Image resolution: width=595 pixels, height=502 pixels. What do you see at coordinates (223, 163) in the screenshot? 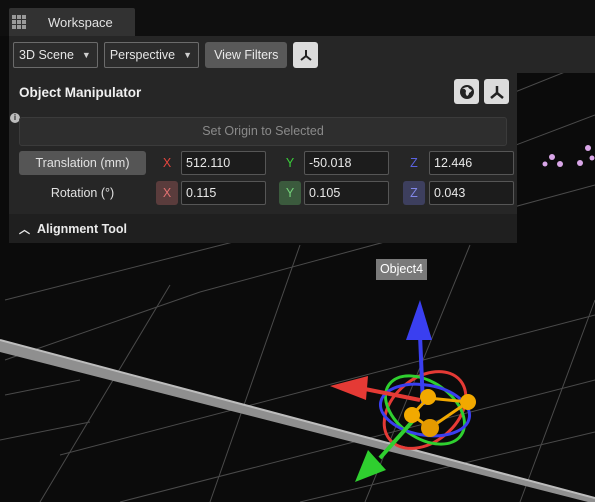
I see `translation-x-field: 512.110` at bounding box center [223, 163].